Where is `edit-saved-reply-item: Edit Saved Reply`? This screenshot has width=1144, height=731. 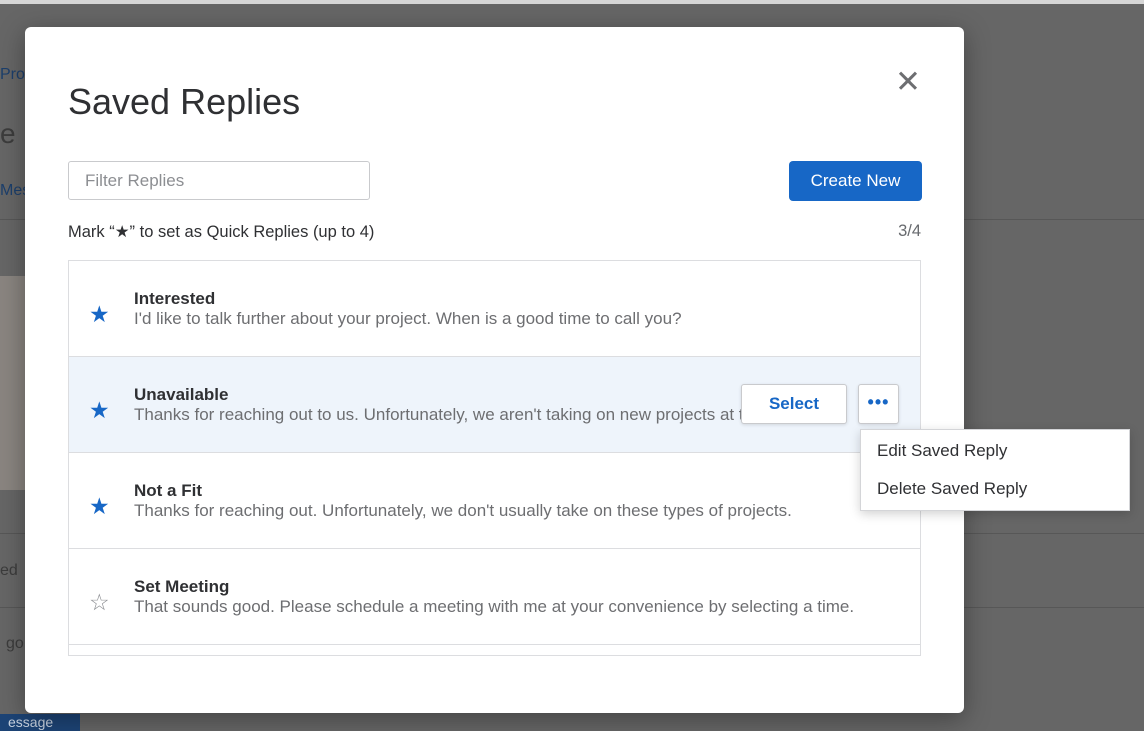 edit-saved-reply-item: Edit Saved Reply is located at coordinates (995, 456).